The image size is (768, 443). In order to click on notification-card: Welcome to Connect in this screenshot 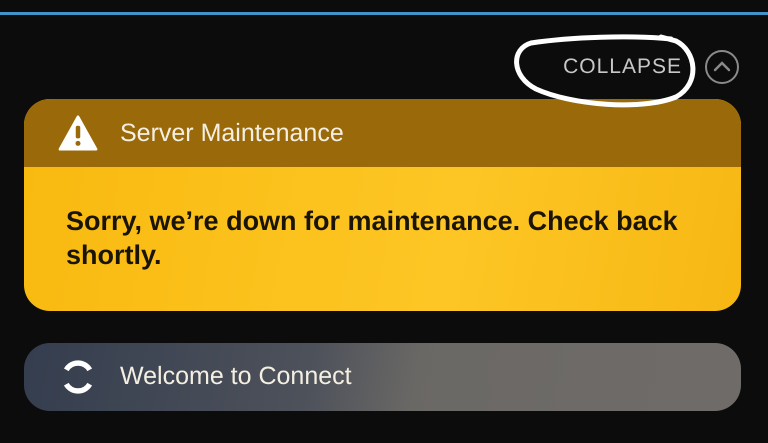, I will do `click(382, 376)`.